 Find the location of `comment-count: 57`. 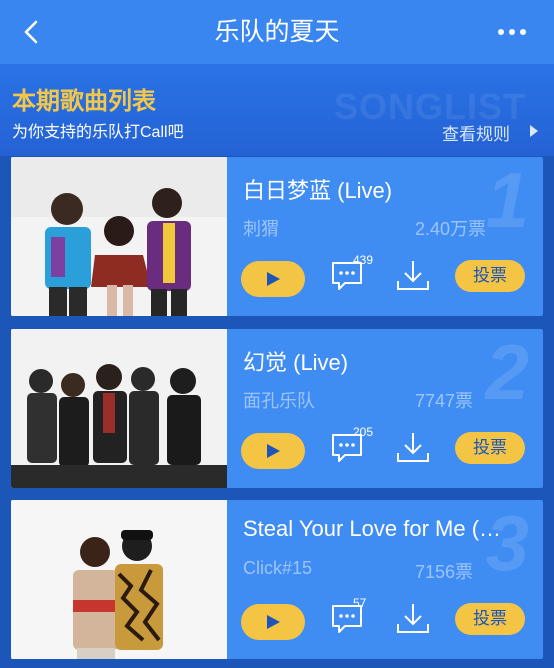

comment-count: 57 is located at coordinates (360, 603).